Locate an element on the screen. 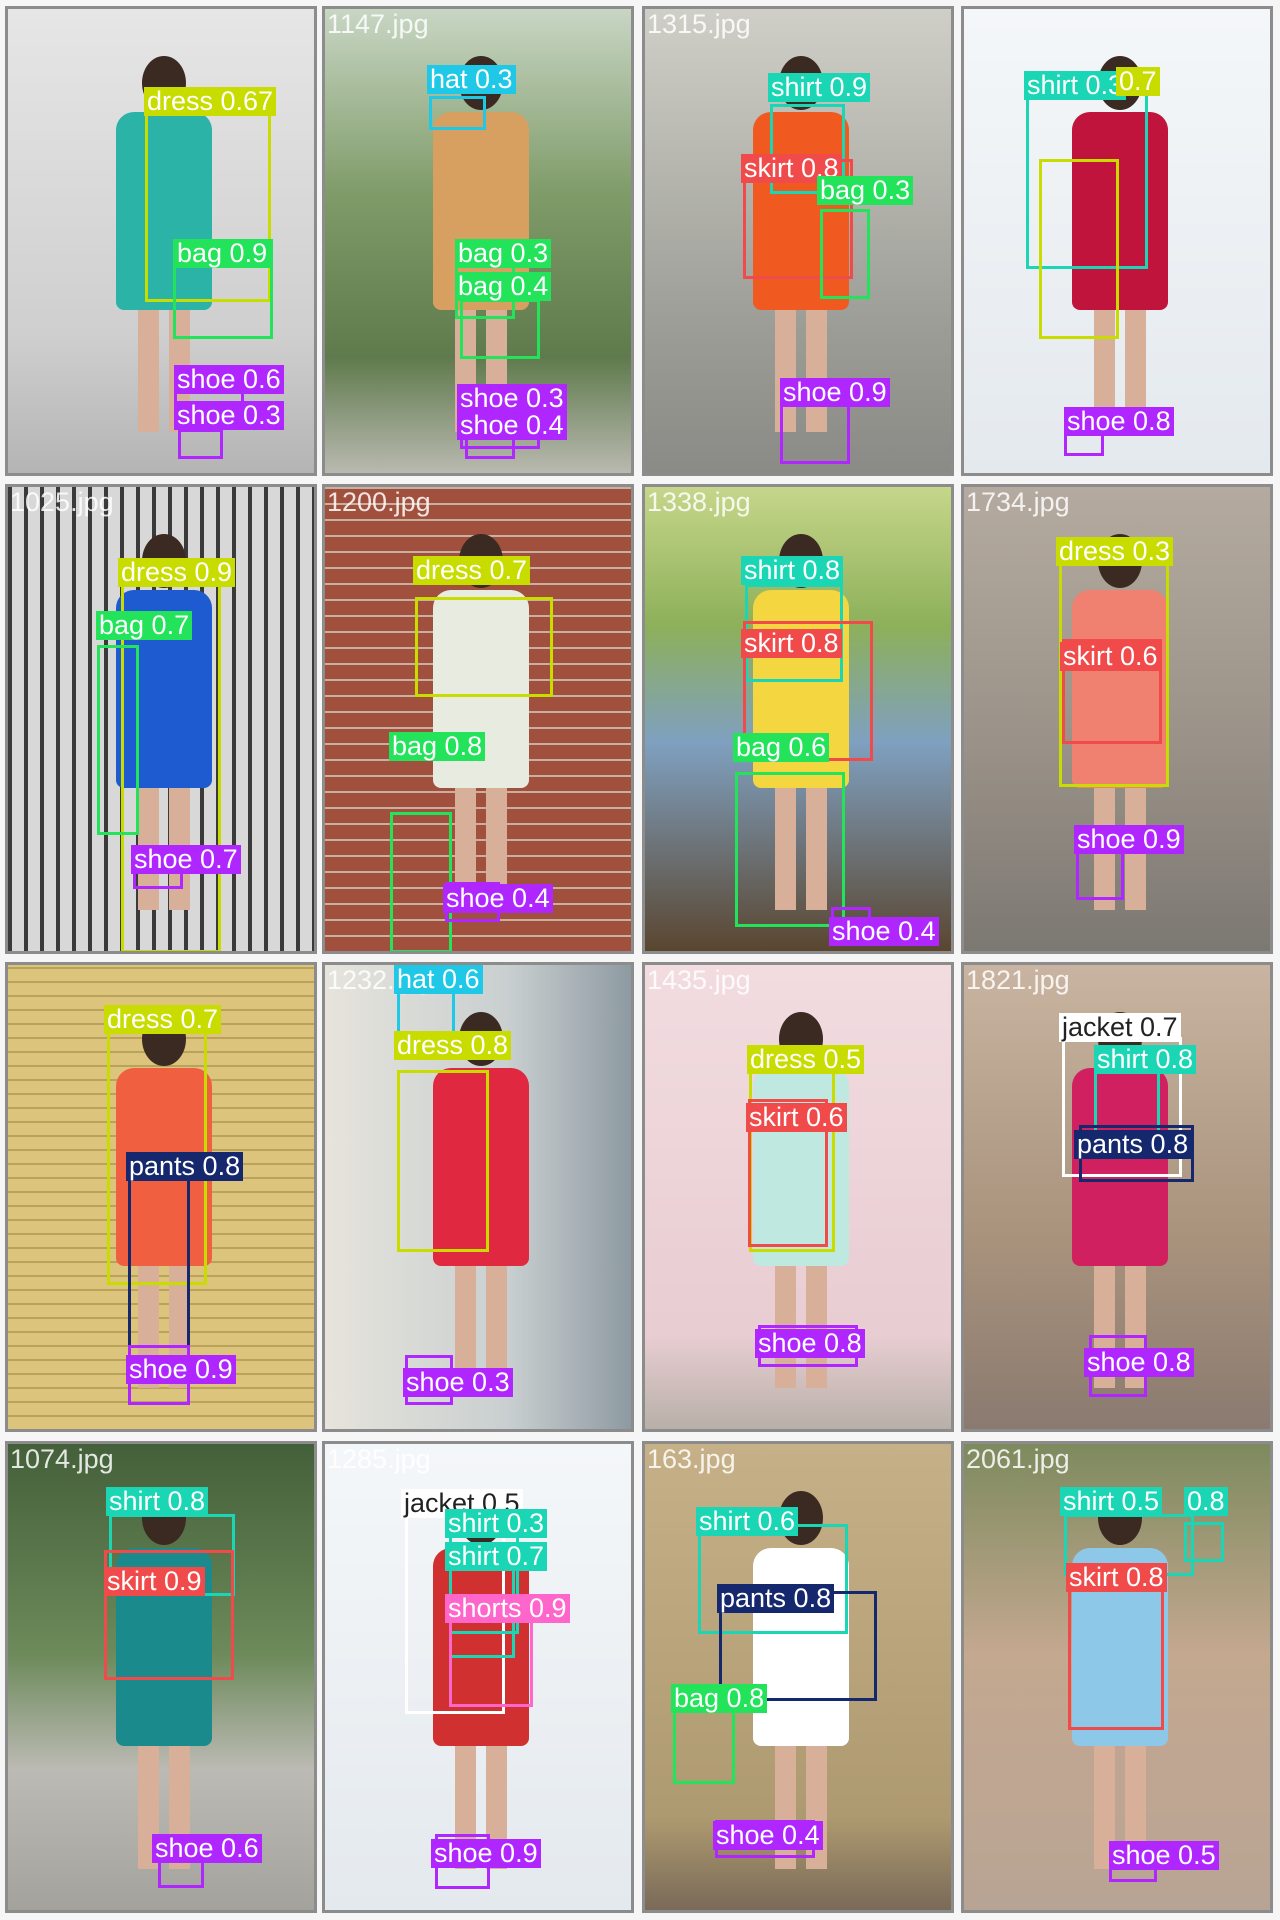 Image resolution: width=1280 pixels, height=1920 pixels. image-filename: 1315.jpg is located at coordinates (699, 24).